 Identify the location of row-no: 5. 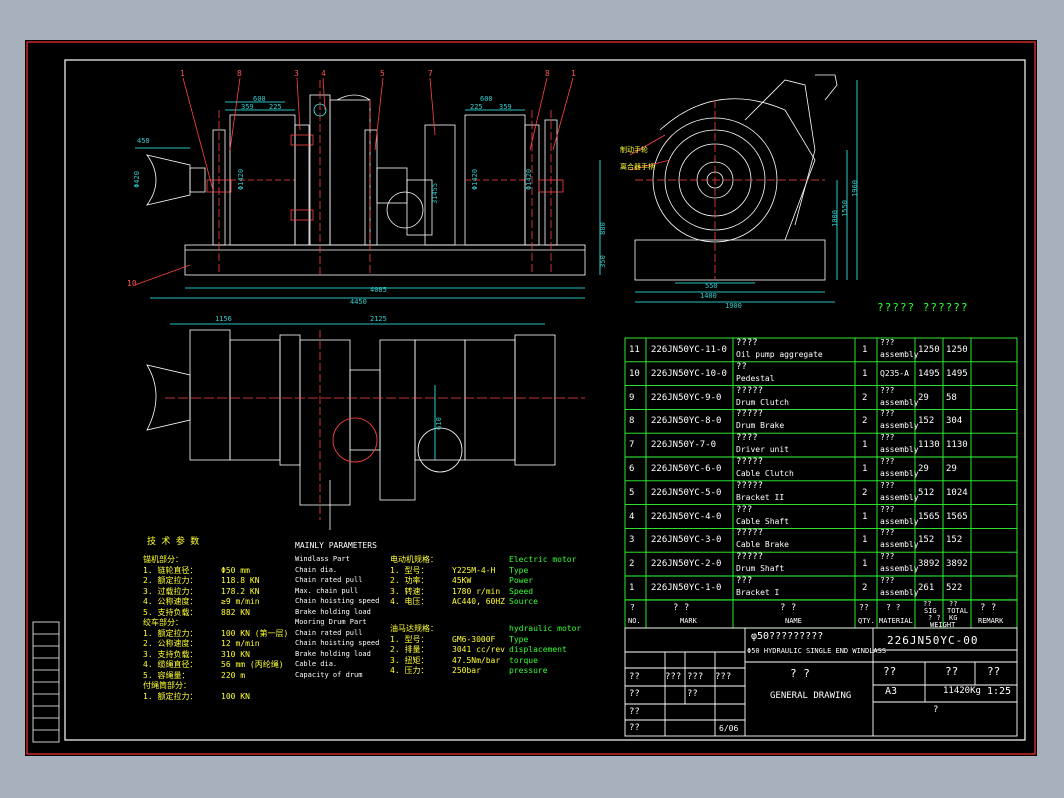
(632, 492).